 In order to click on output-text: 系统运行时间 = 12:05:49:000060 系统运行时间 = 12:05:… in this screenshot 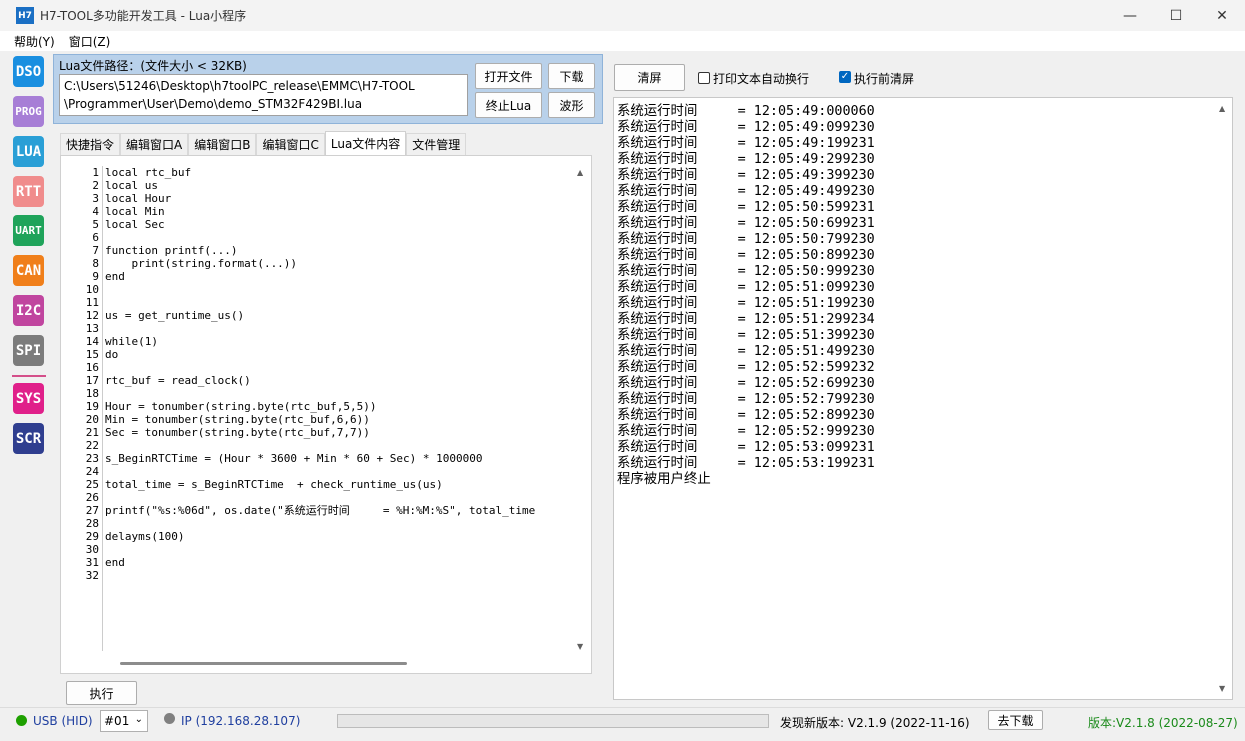, I will do `click(746, 295)`.